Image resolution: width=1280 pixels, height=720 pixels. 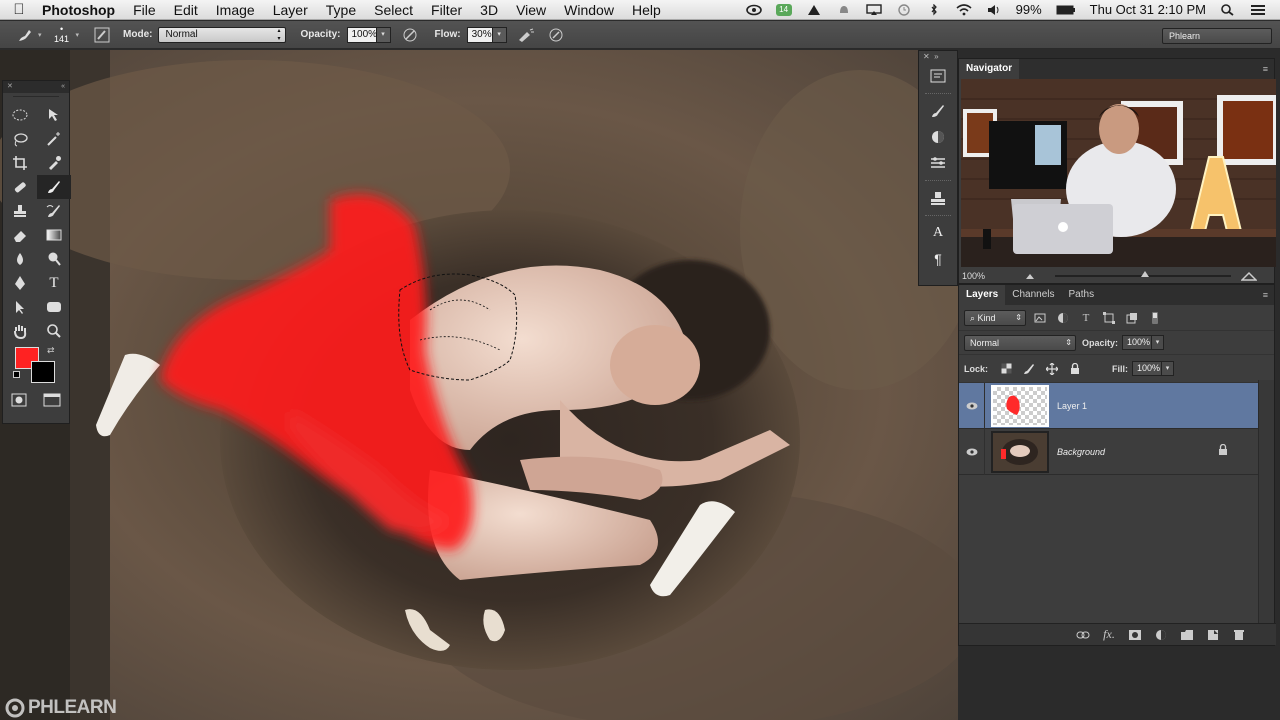 What do you see at coordinates (40, 35) in the screenshot?
I see `preset-dropdown-icon: ▾` at bounding box center [40, 35].